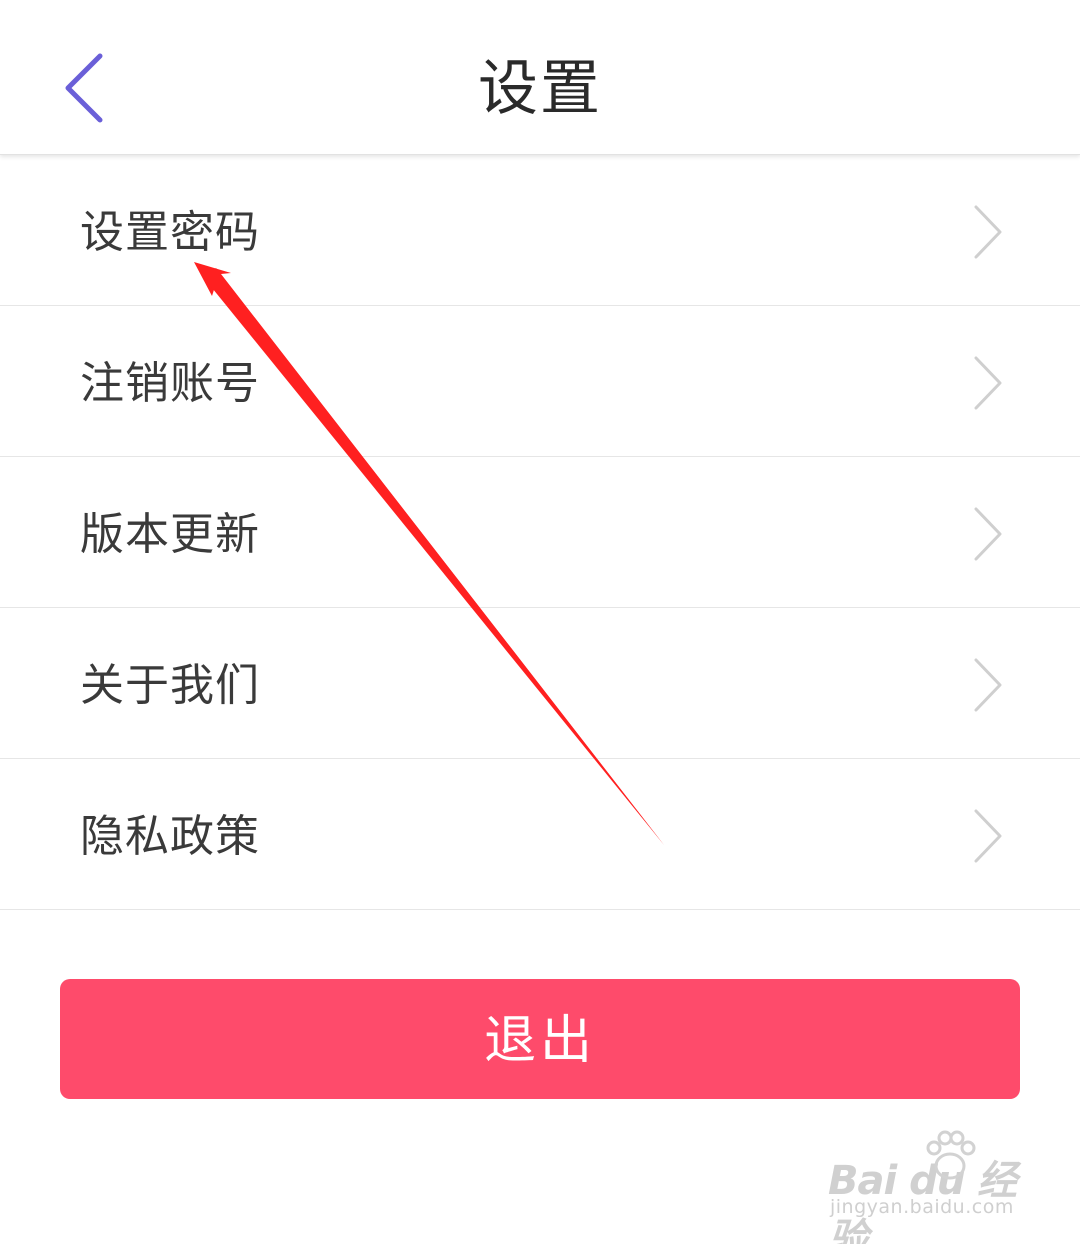 The width and height of the screenshot is (1080, 1244). What do you see at coordinates (540, 1039) in the screenshot?
I see `logout-button: 退出` at bounding box center [540, 1039].